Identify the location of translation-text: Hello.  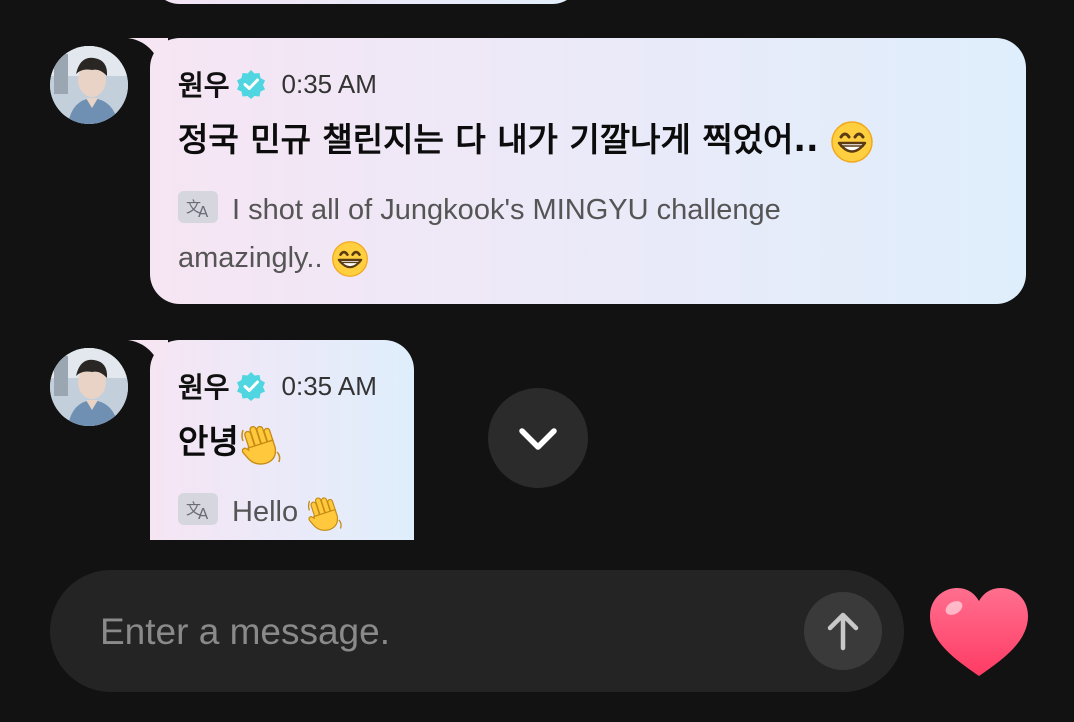
(265, 511).